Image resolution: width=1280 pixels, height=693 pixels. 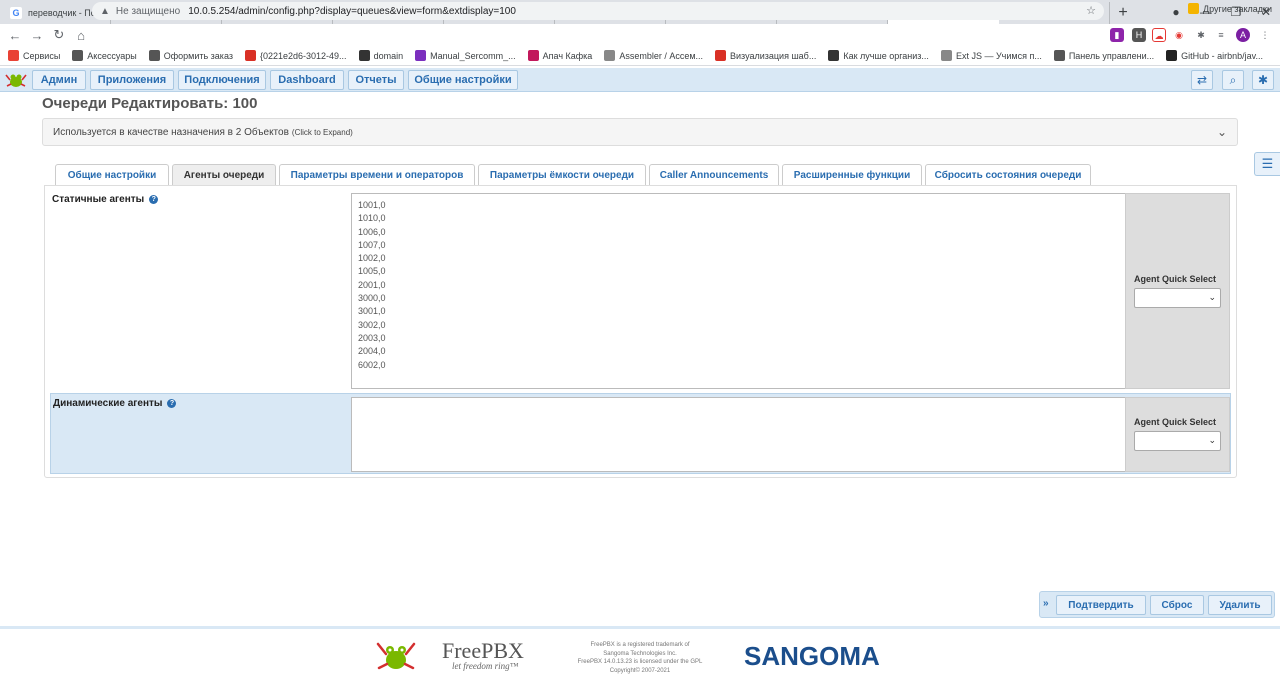 I want to click on submit-button: Подтвердить, so click(x=1101, y=605).